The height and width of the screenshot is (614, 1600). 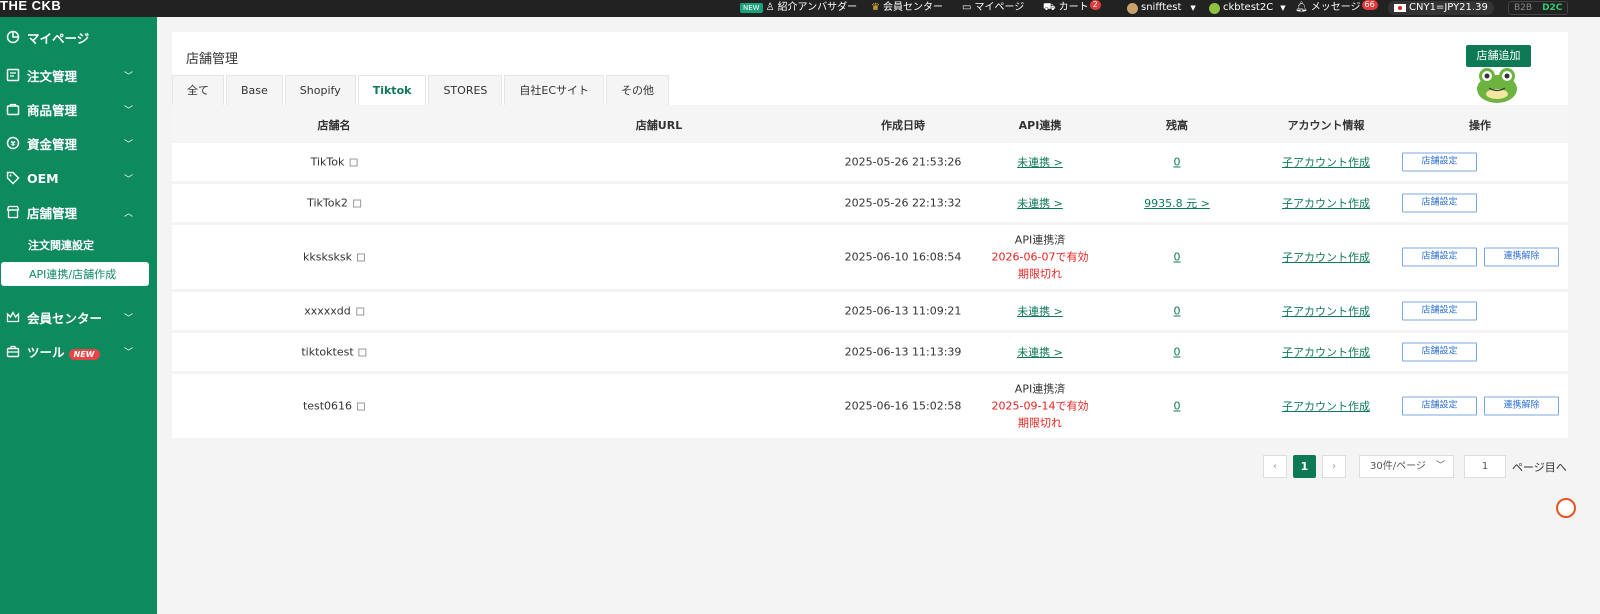 I want to click on monitor-icon: ▭, so click(x=967, y=7).